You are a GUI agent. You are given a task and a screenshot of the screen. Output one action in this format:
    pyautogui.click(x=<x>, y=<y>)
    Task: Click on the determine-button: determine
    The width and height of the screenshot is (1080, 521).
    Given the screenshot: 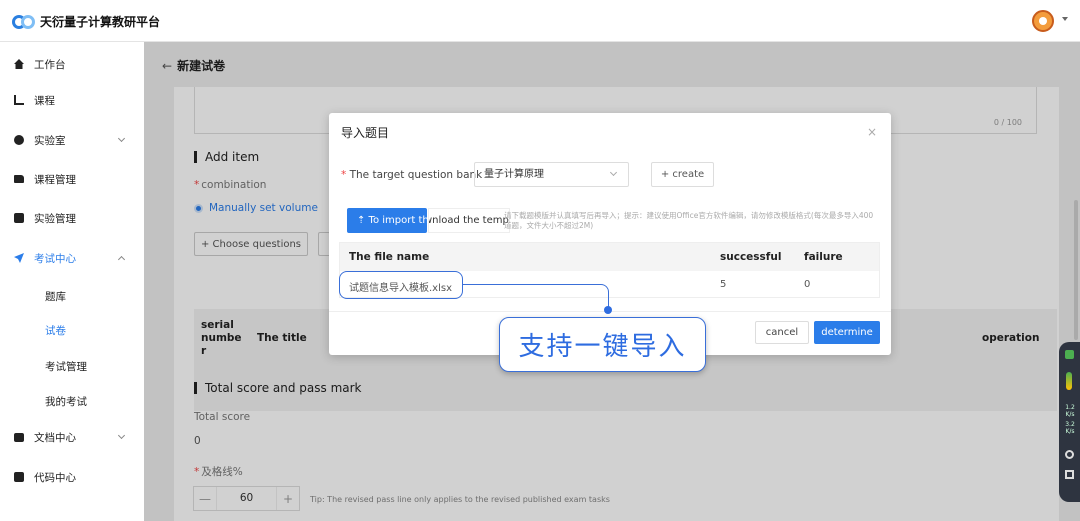 What is the action you would take?
    pyautogui.click(x=847, y=332)
    